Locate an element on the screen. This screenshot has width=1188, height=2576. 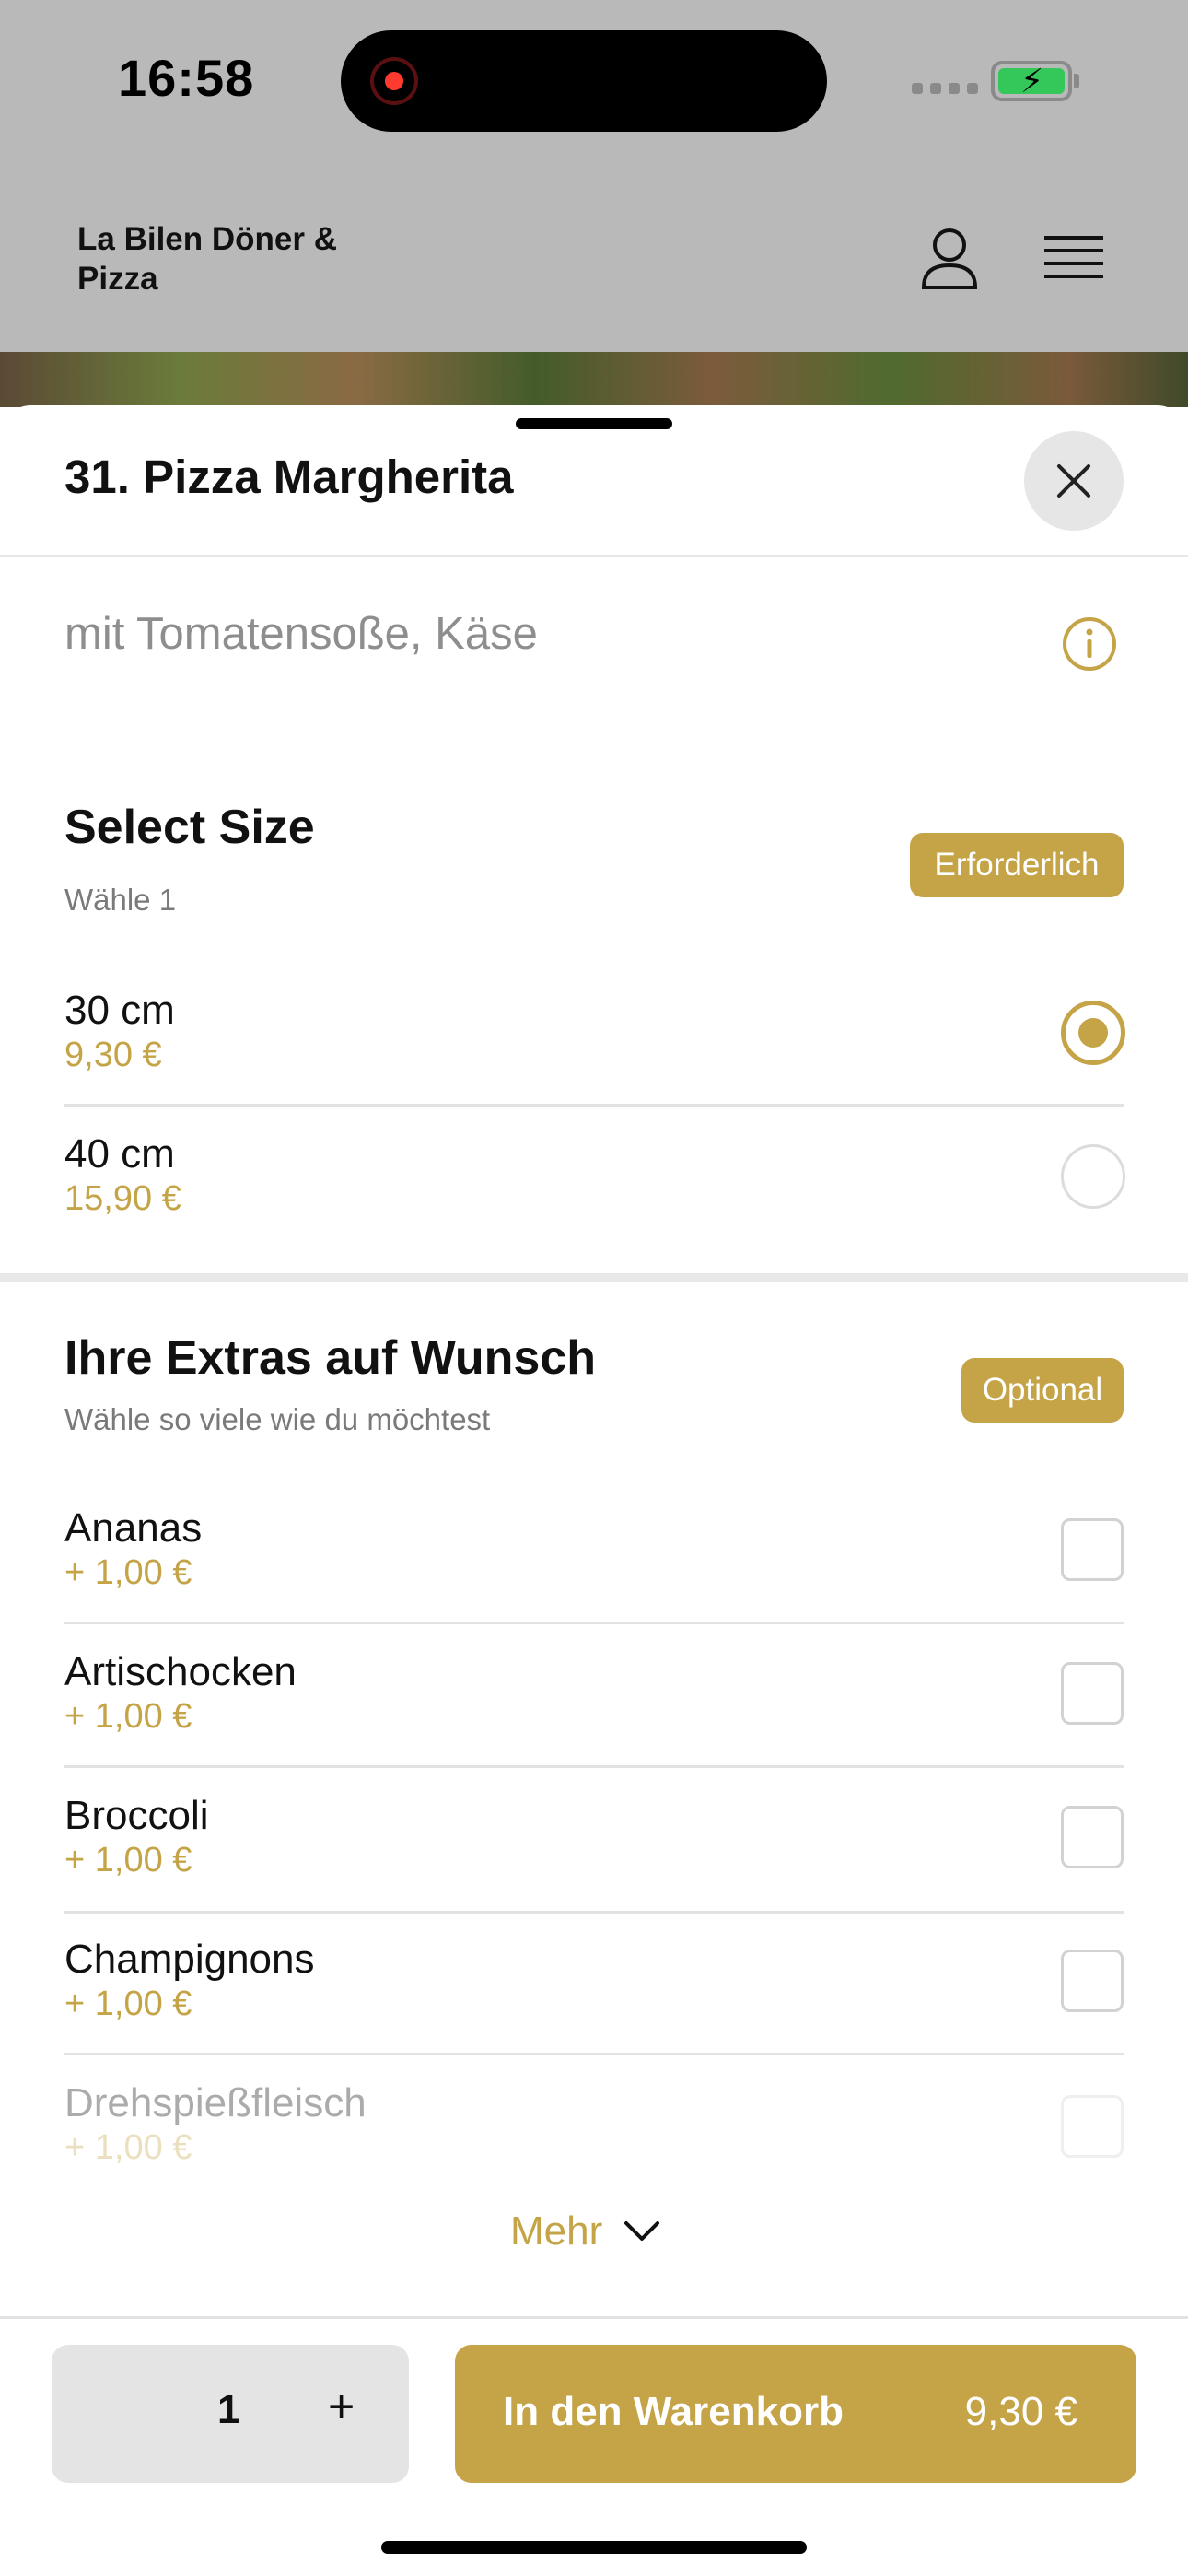
close-icon is located at coordinates (1073, 481).